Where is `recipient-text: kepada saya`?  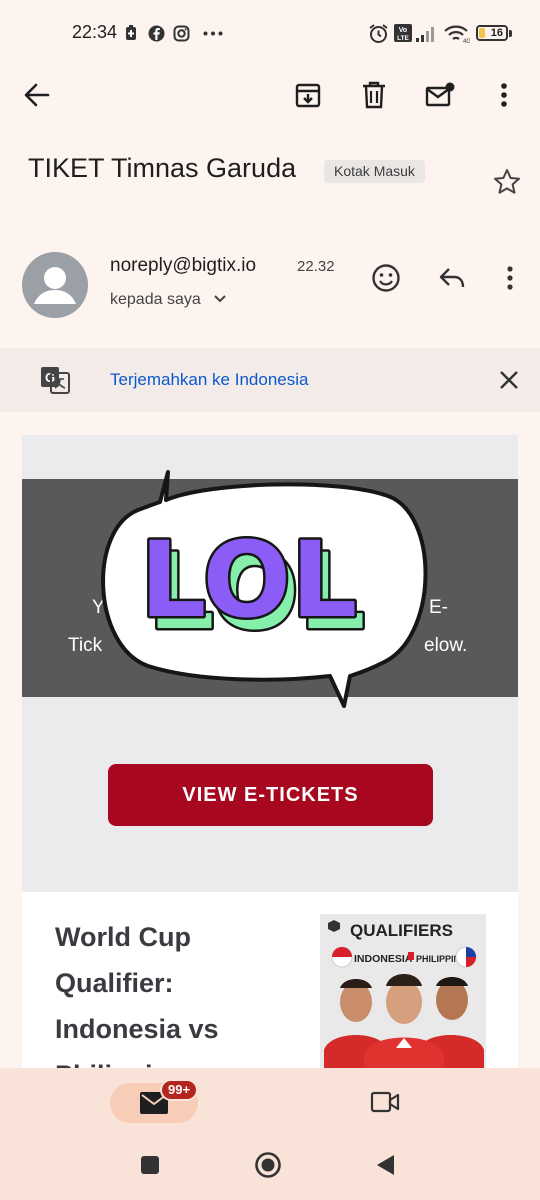 recipient-text: kepada saya is located at coordinates (155, 299).